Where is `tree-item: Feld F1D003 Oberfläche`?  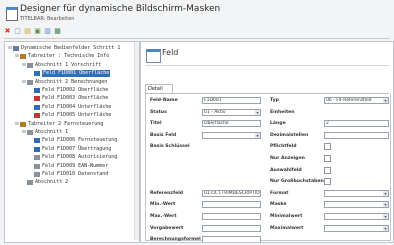
tree-item: Feld F1D003 Oberfläche is located at coordinates (68, 98).